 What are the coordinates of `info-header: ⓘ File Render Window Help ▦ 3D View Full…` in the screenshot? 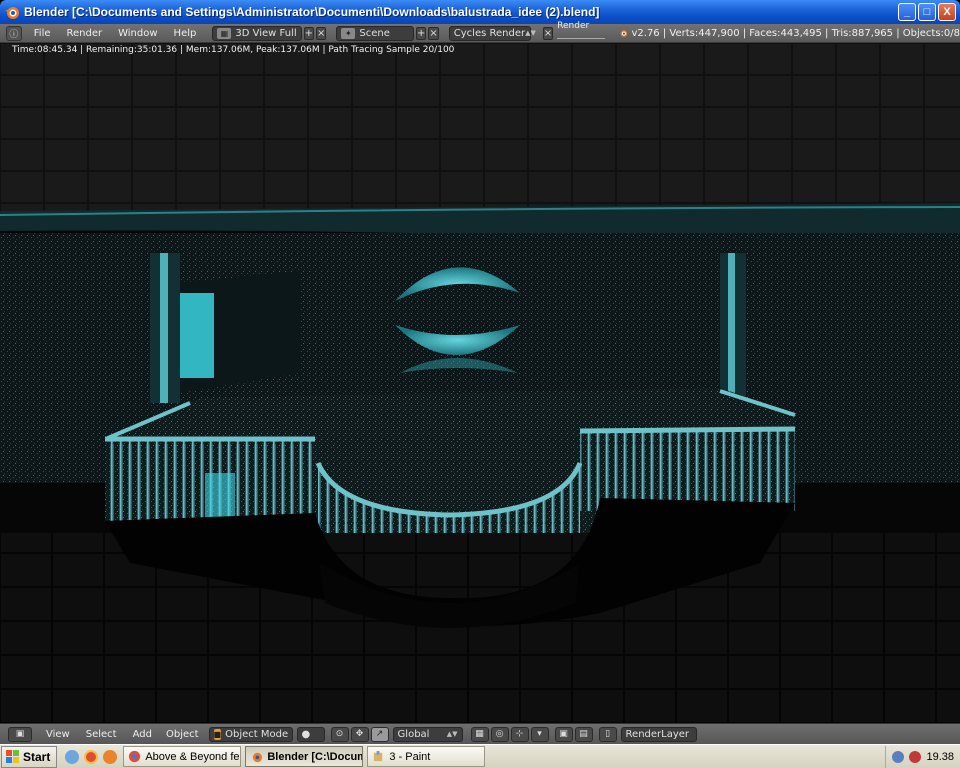 It's located at (480, 32).